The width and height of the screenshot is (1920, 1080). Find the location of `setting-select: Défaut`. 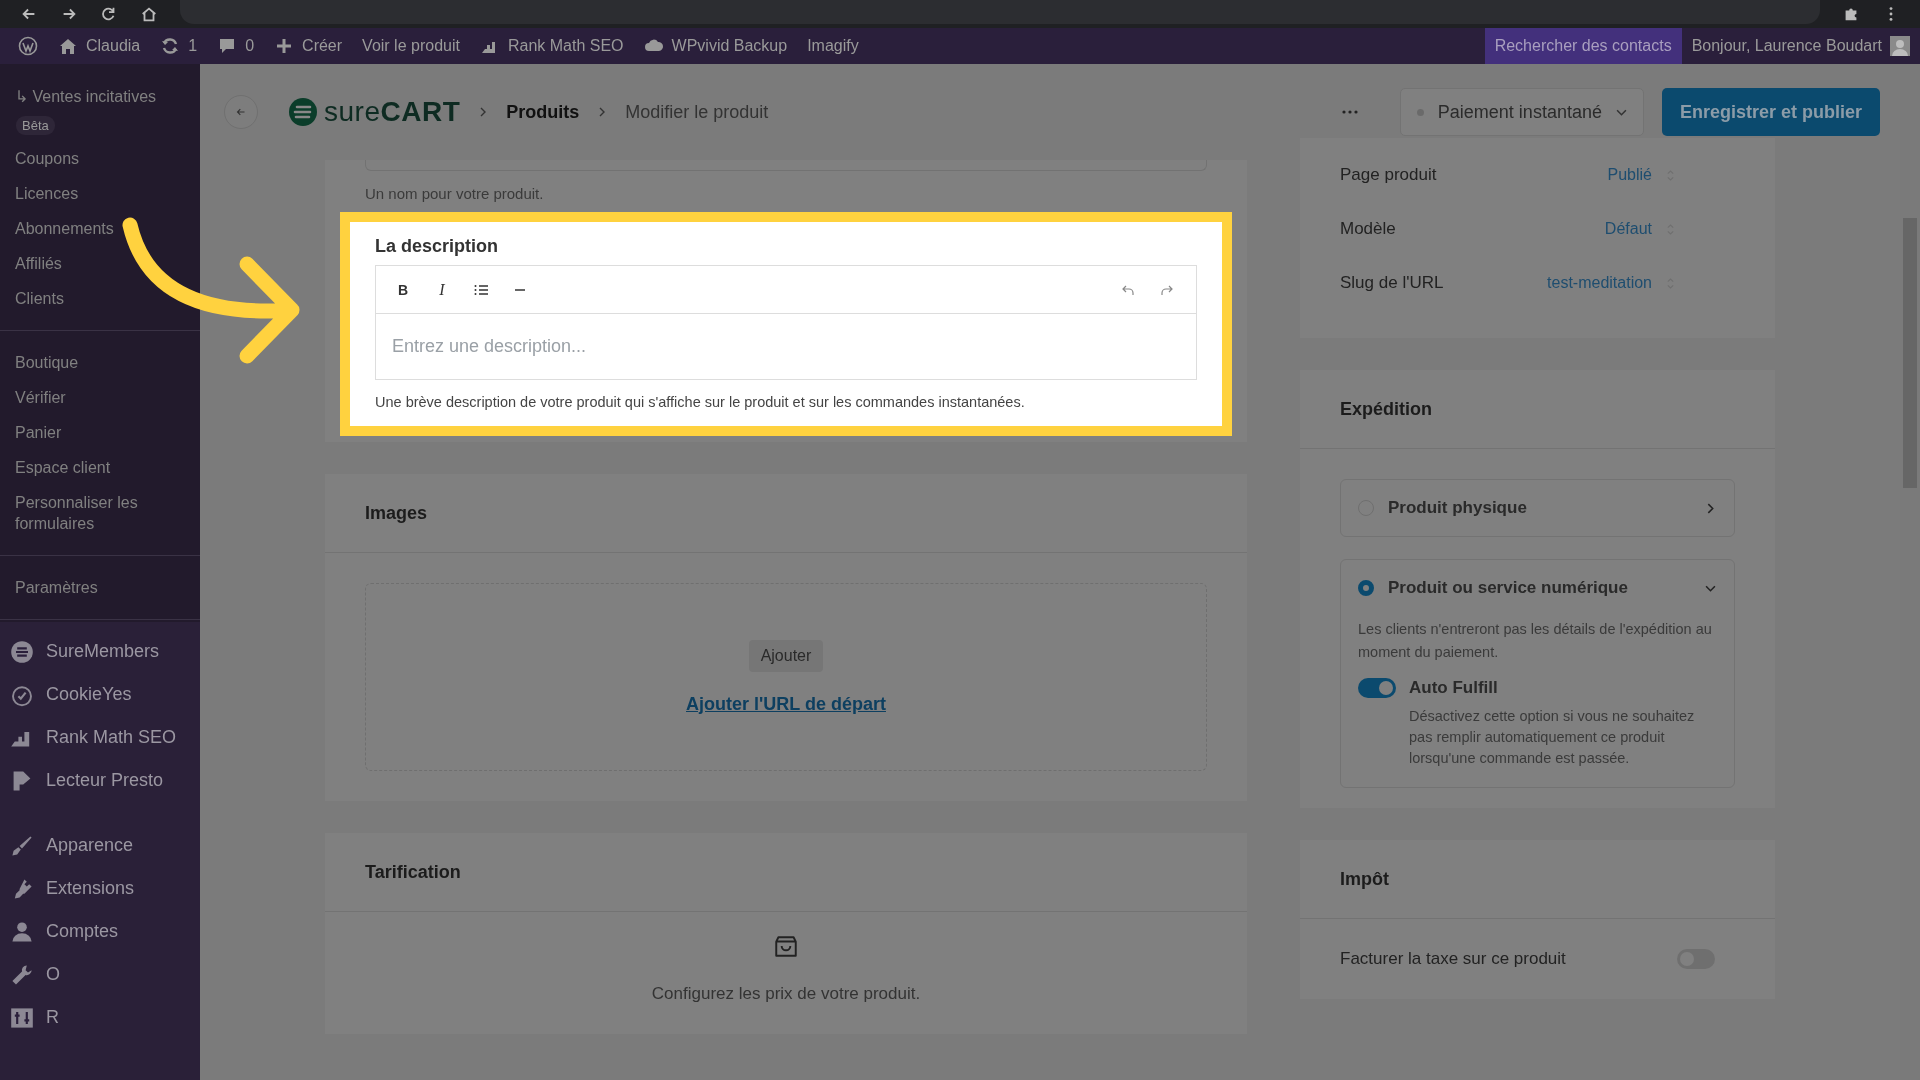

setting-select: Défaut is located at coordinates (1639, 229).